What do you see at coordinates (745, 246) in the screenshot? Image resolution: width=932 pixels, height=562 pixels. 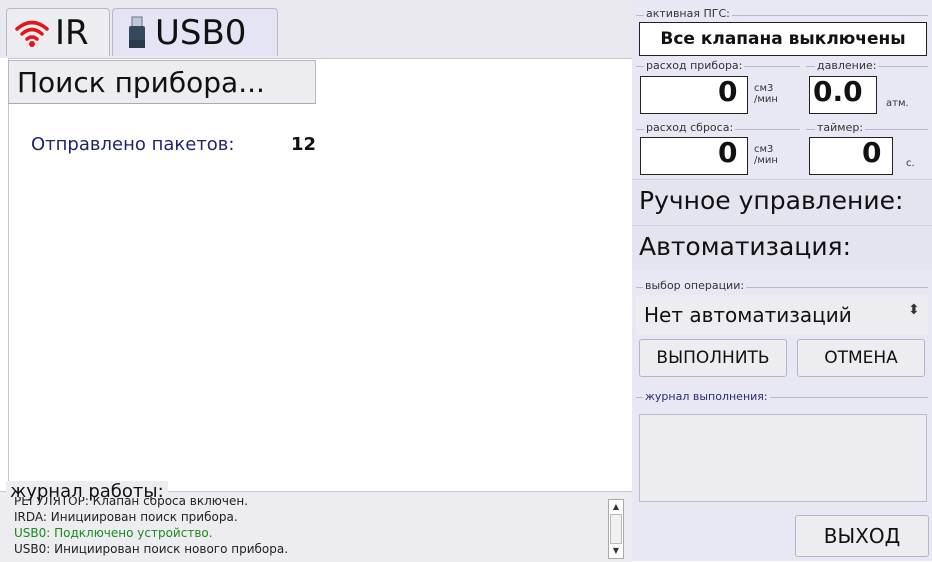 I see `automation-title: Автоматизация:` at bounding box center [745, 246].